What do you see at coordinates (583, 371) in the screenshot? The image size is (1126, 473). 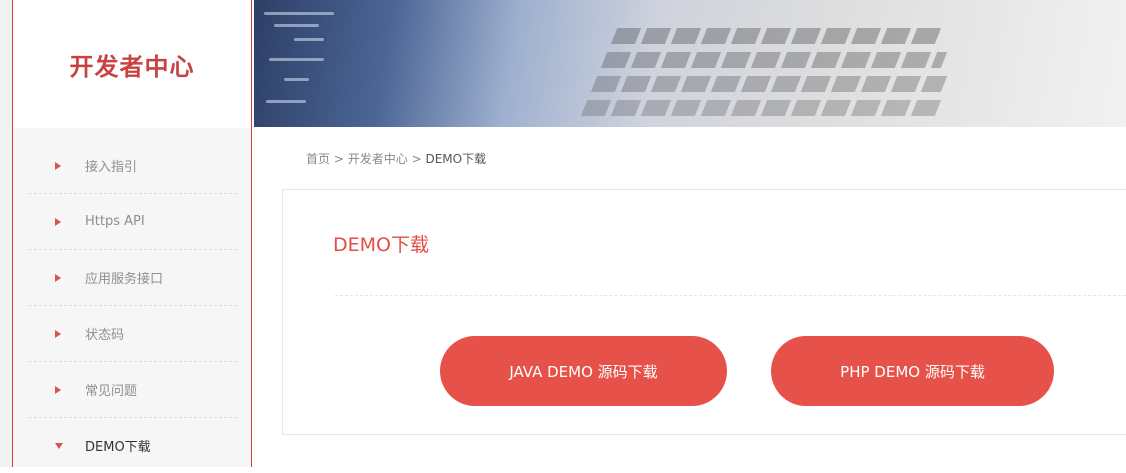 I see `java-demo-download-button: JAVA DEMO 源码下载` at bounding box center [583, 371].